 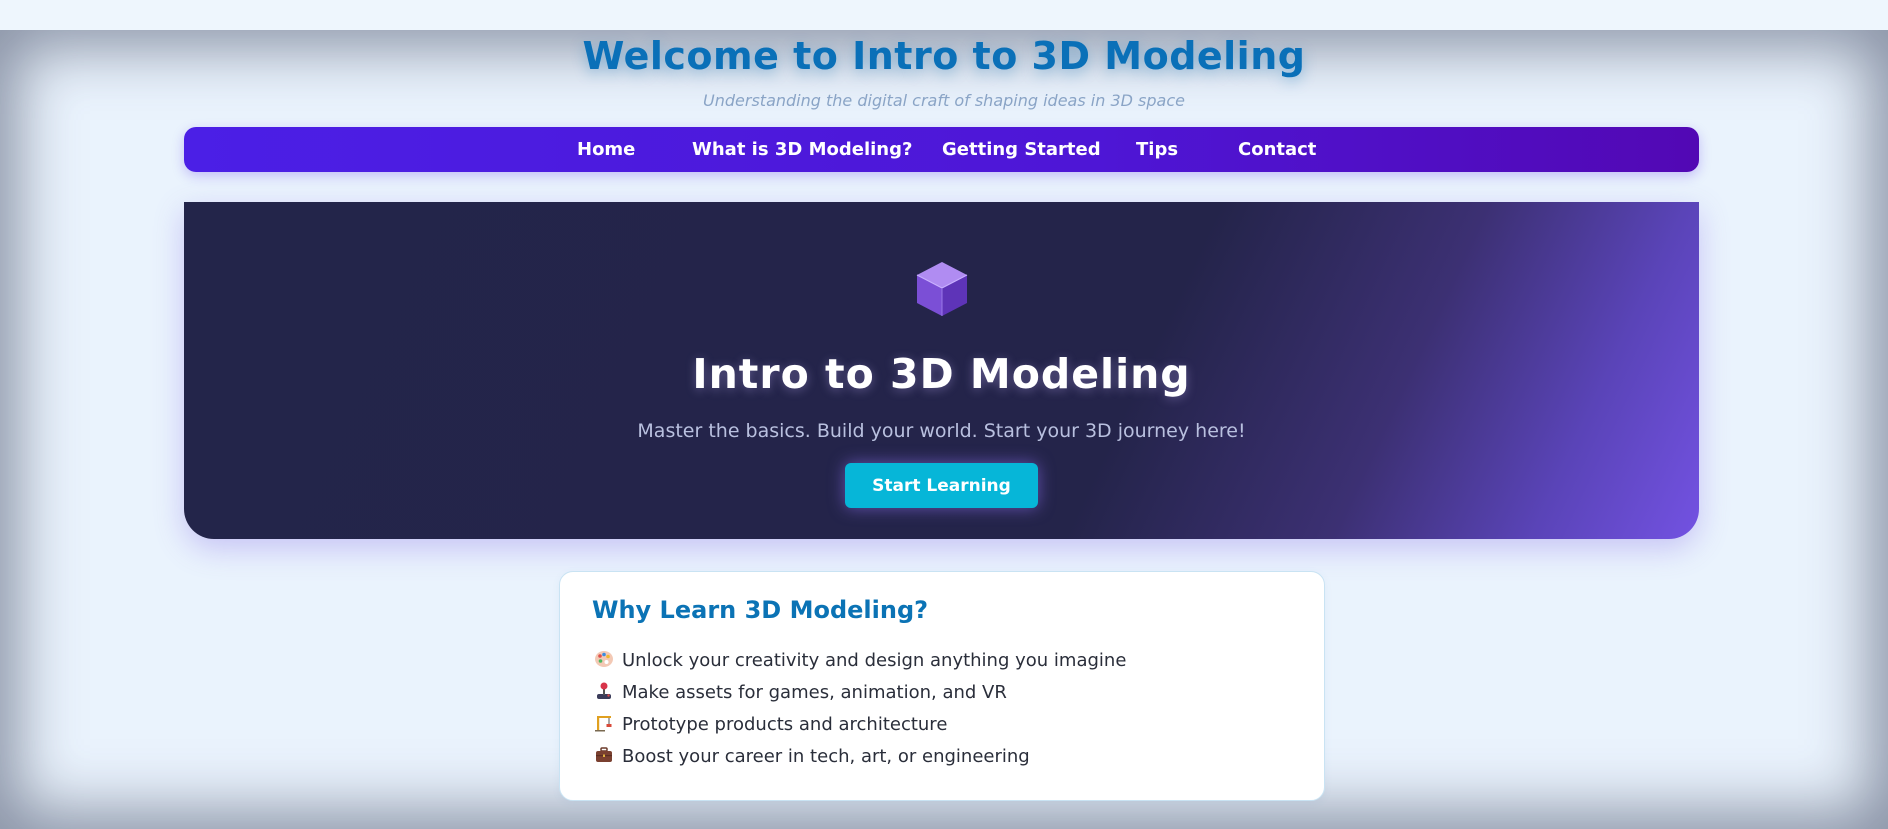 I want to click on page-title: Welcome to Intro to 3D Modeling, so click(x=944, y=56).